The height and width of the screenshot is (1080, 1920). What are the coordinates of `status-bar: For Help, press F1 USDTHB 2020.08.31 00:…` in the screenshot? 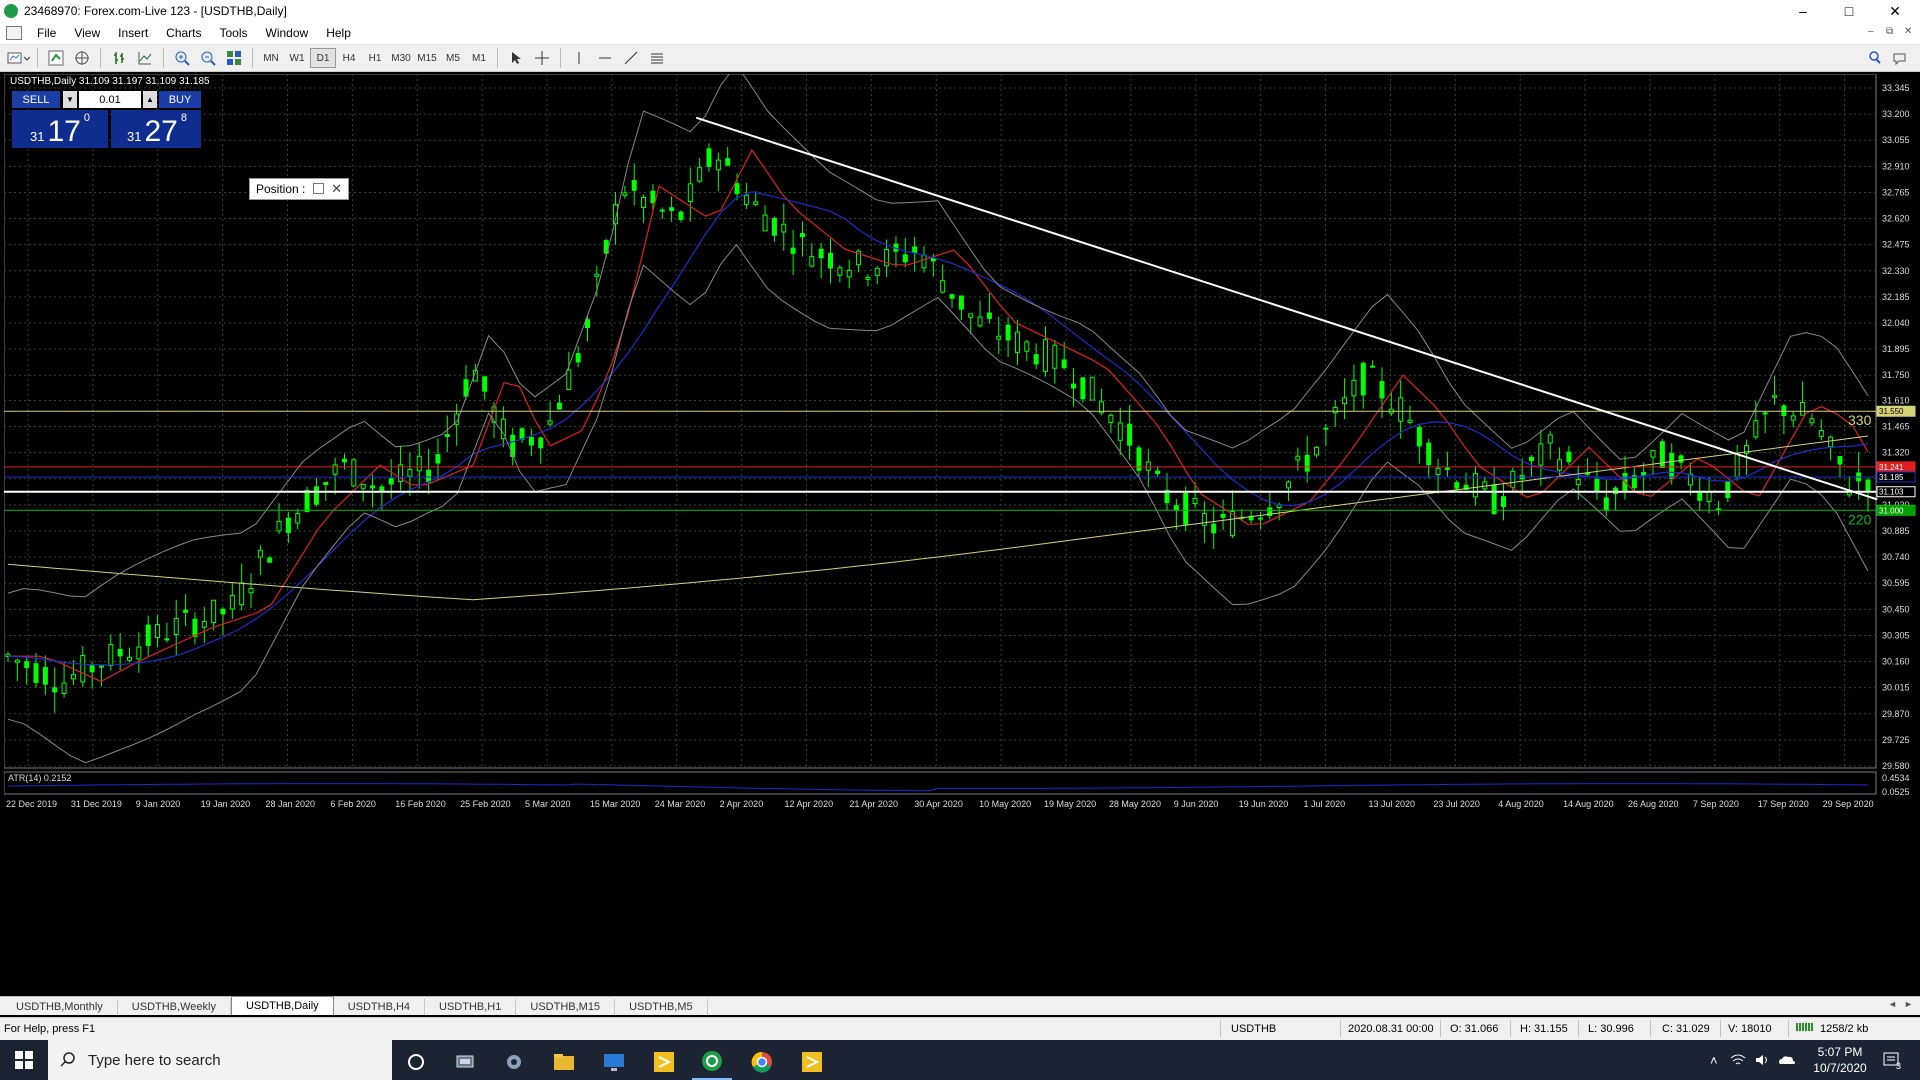 It's located at (960, 1028).